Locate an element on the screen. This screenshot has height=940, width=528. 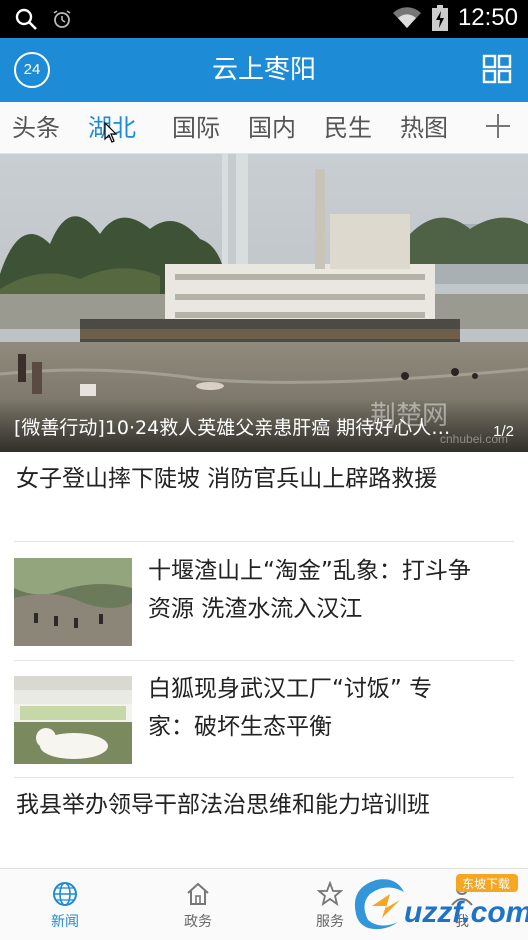
news-item-title: 女子登山摔下陡坡 消防官兵山上辟路救援 is located at coordinates (266, 479).